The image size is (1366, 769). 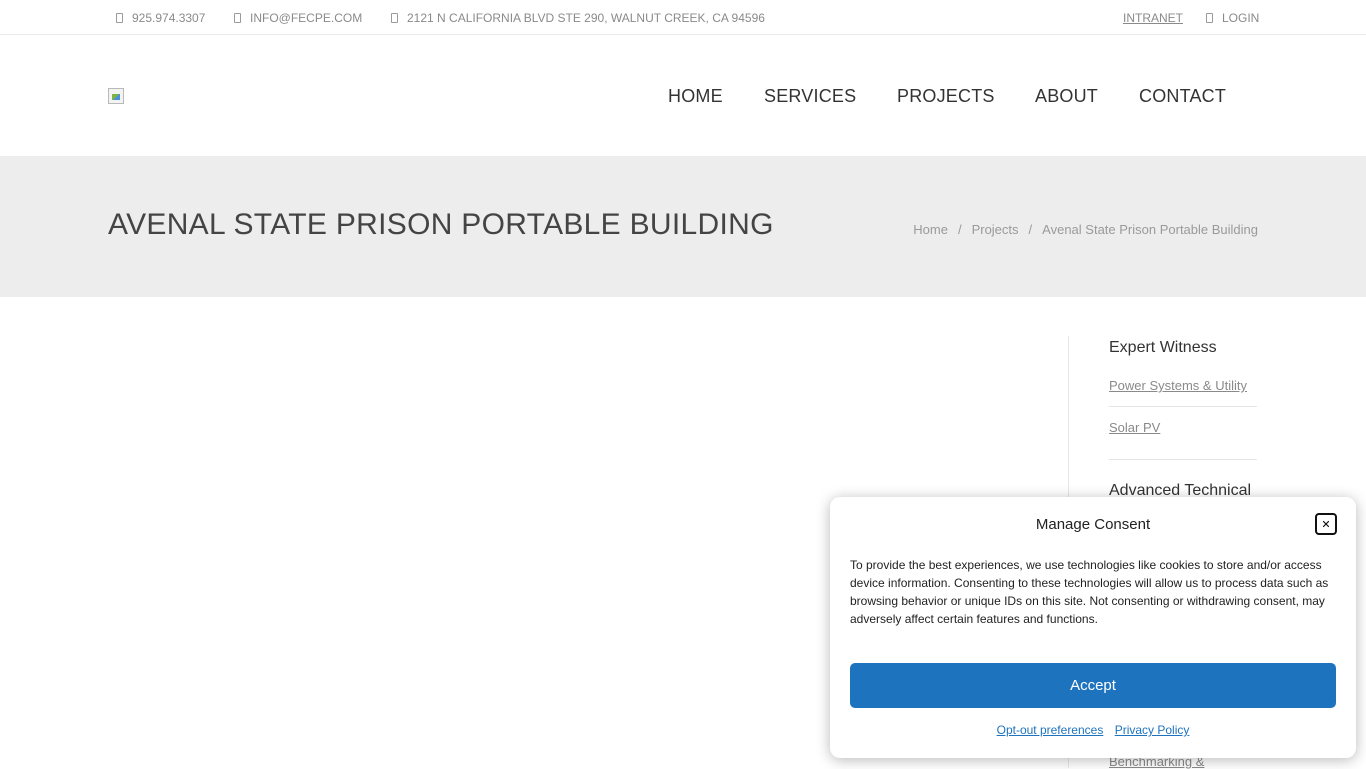 I want to click on phone-text: 925.974.3307, so click(x=169, y=18).